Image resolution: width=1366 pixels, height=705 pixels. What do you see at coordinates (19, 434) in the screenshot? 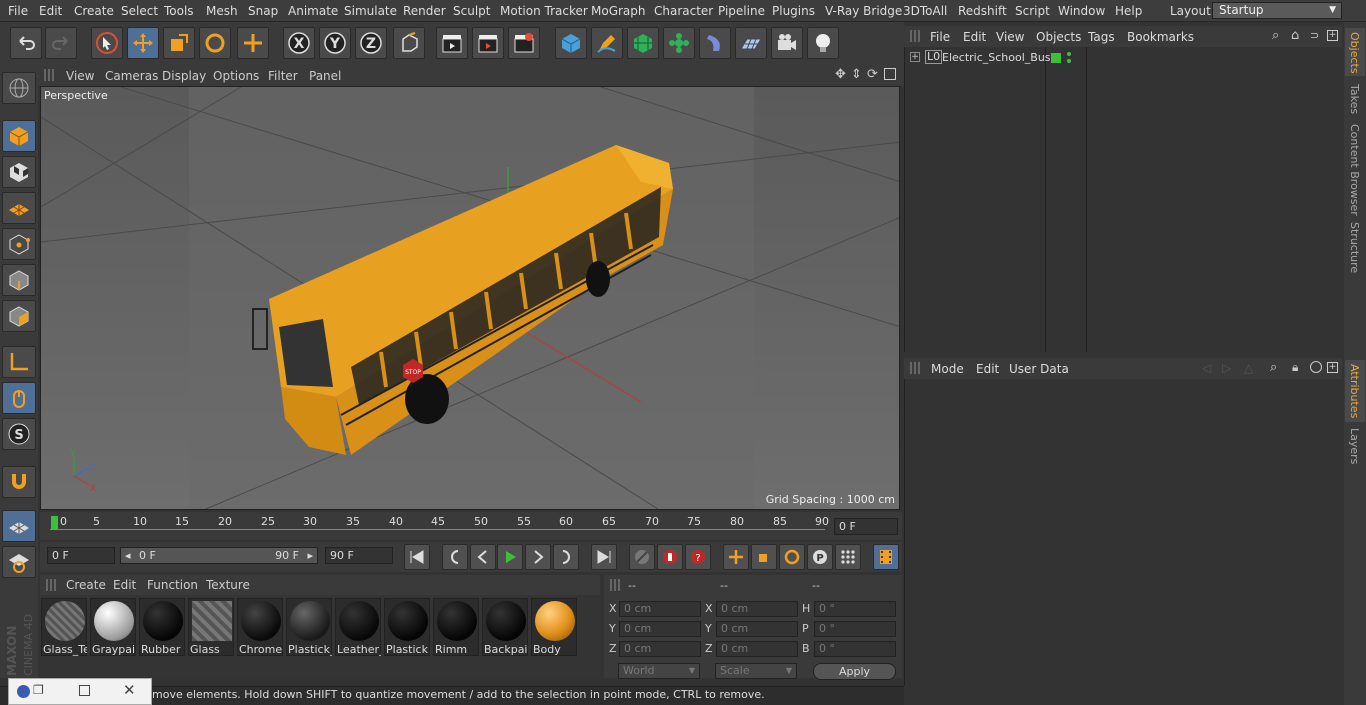
I see `solo-button: S` at bounding box center [19, 434].